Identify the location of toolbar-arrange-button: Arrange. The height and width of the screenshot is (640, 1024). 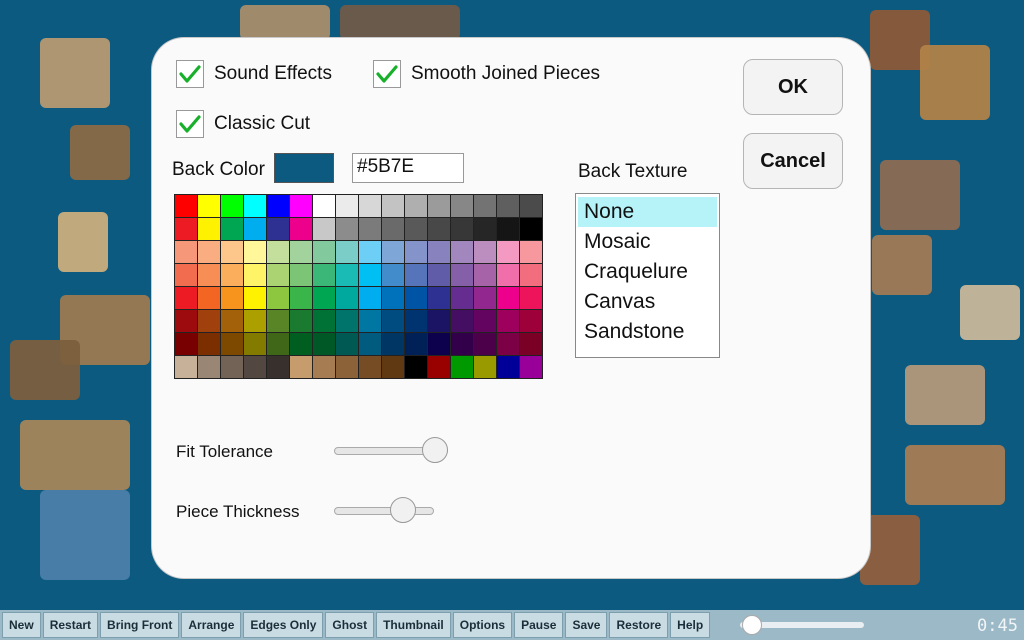
(211, 625).